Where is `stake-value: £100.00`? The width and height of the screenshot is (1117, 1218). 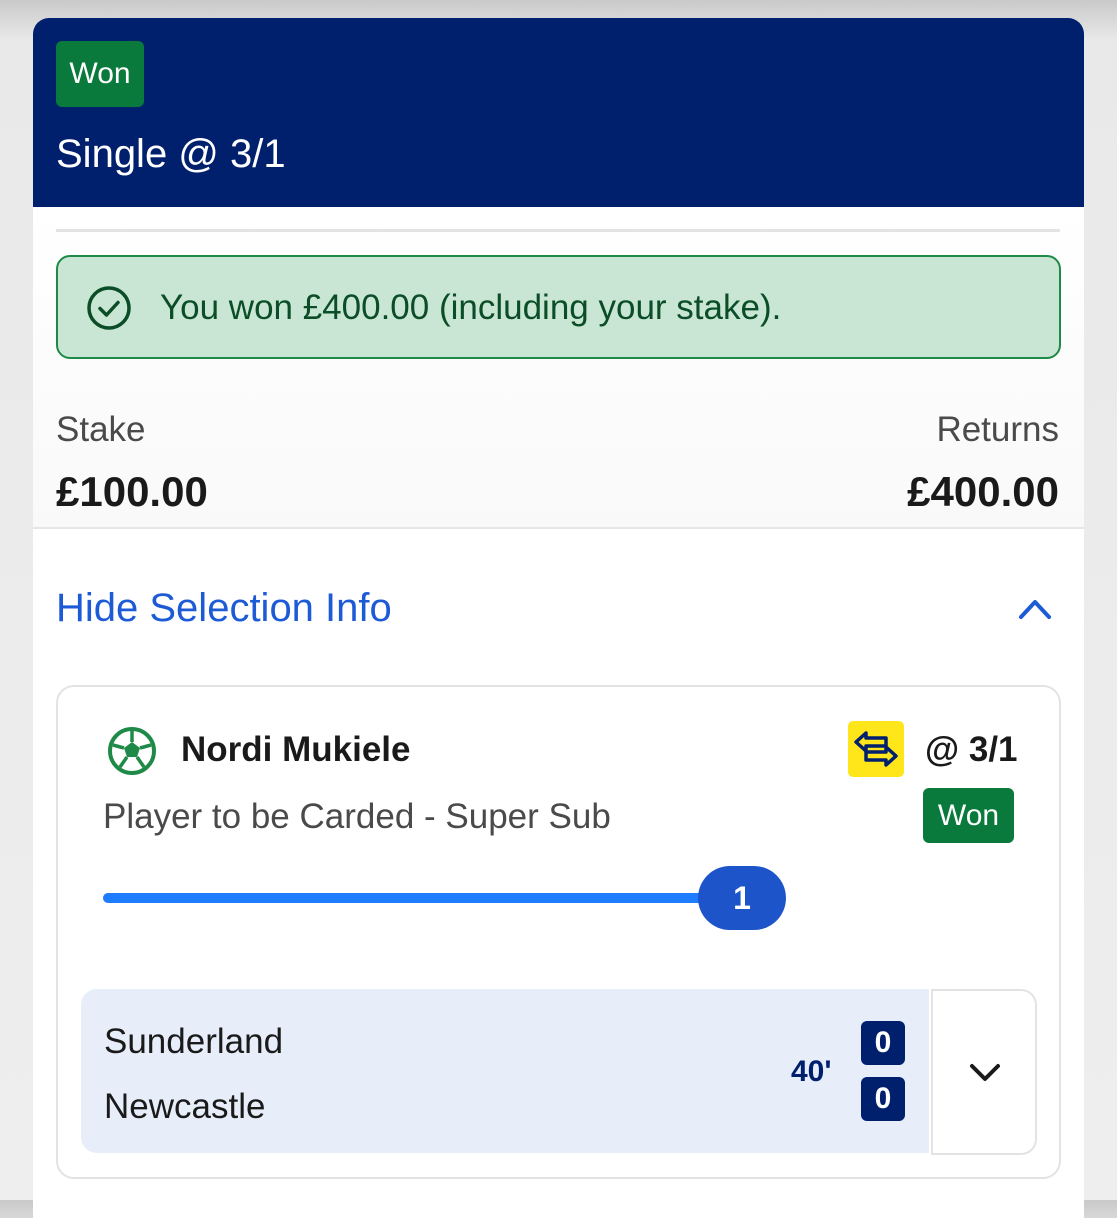 stake-value: £100.00 is located at coordinates (132, 491).